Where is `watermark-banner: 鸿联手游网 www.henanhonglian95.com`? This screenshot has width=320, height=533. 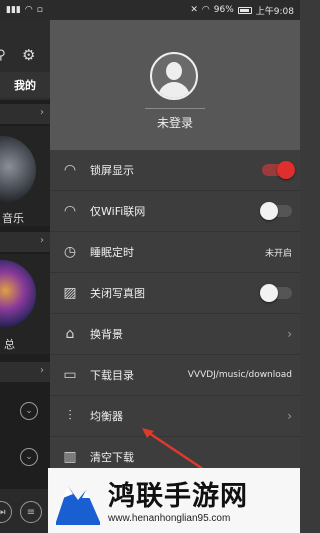 watermark-banner: 鸿联手游网 www.henanhonglian95.com is located at coordinates (174, 500).